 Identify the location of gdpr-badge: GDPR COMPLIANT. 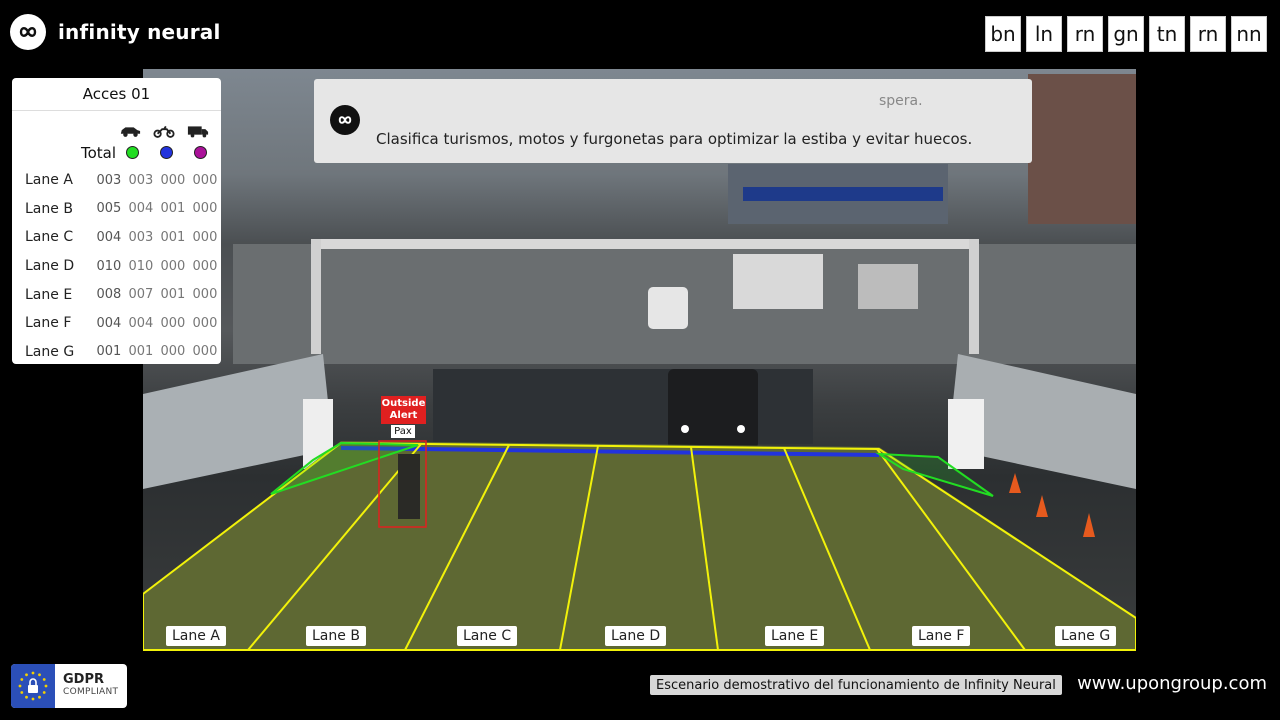
(69, 686).